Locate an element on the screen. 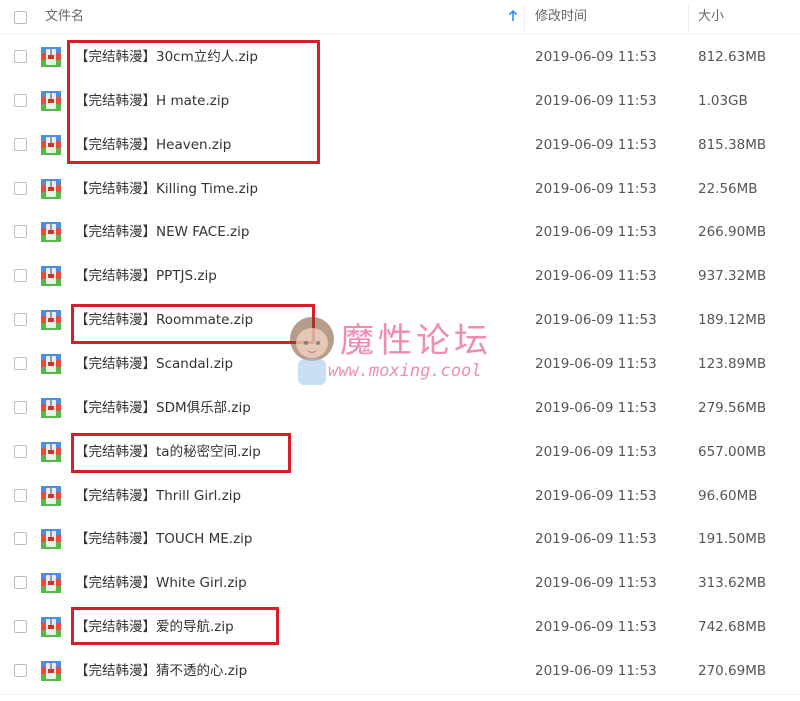  file-name: 【完结韩漫】Killing Time.zip is located at coordinates (166, 189).